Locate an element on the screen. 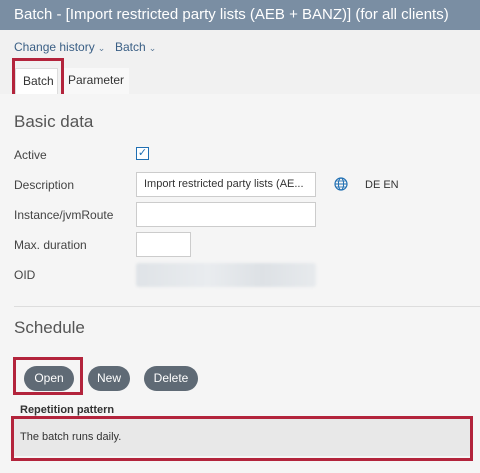  oid-value-redacted is located at coordinates (226, 275).